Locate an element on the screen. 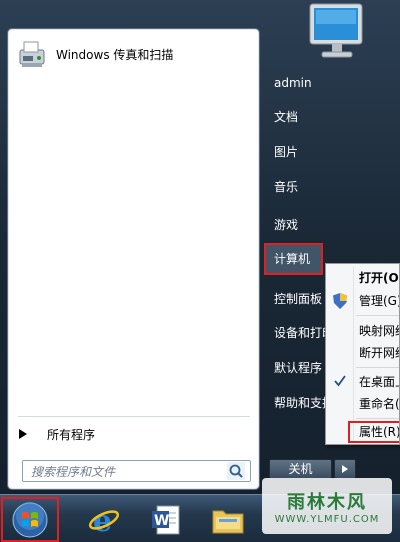 This screenshot has width=400, height=542. right-item-documents: 文档 is located at coordinates (308, 117).